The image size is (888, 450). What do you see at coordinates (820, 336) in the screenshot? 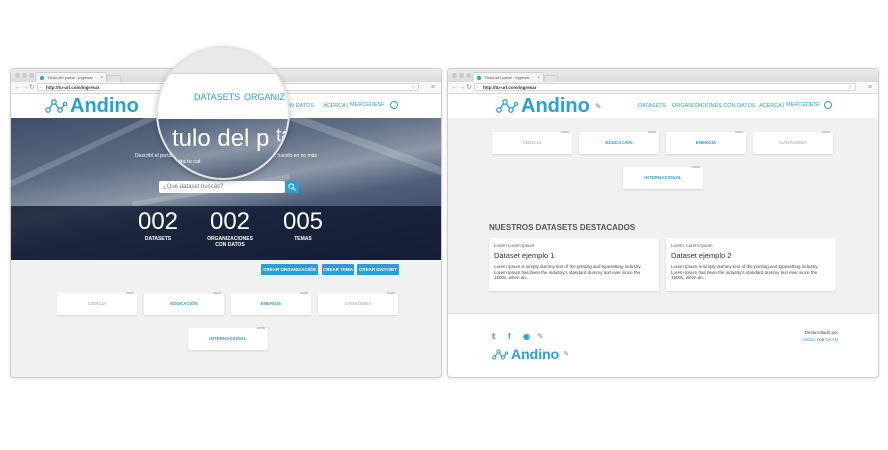
I see `developed-by-credit: Desarrollado por Andino con CKAN` at bounding box center [820, 336].